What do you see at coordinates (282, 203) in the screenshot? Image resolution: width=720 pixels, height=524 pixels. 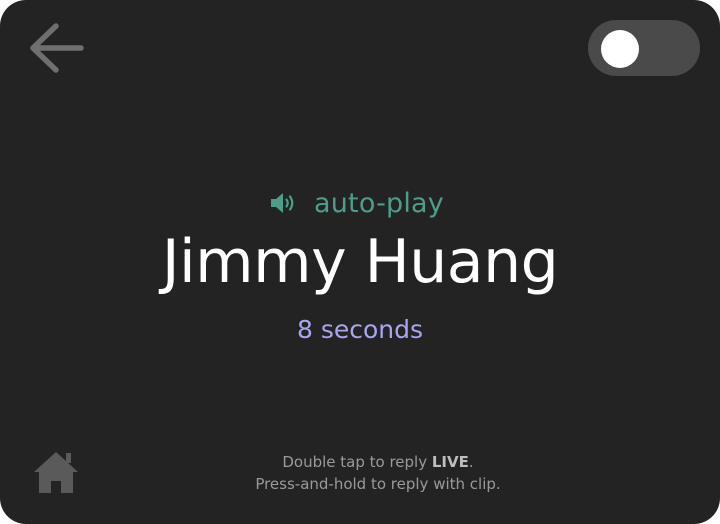 I see `speaker-icon` at bounding box center [282, 203].